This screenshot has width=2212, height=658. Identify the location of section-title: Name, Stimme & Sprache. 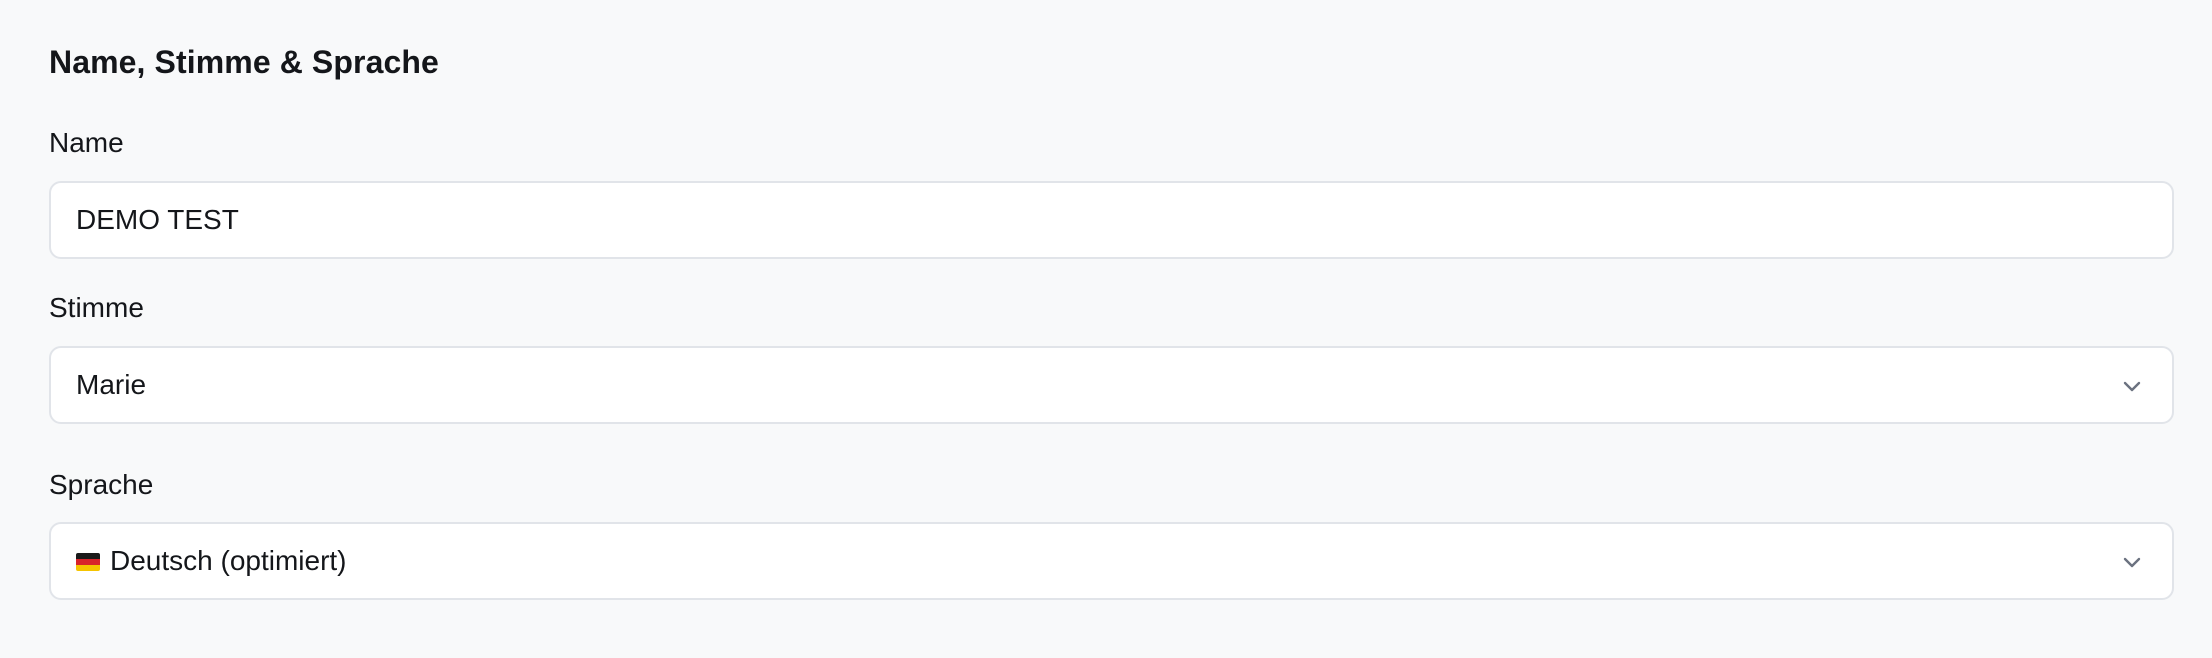
(244, 62).